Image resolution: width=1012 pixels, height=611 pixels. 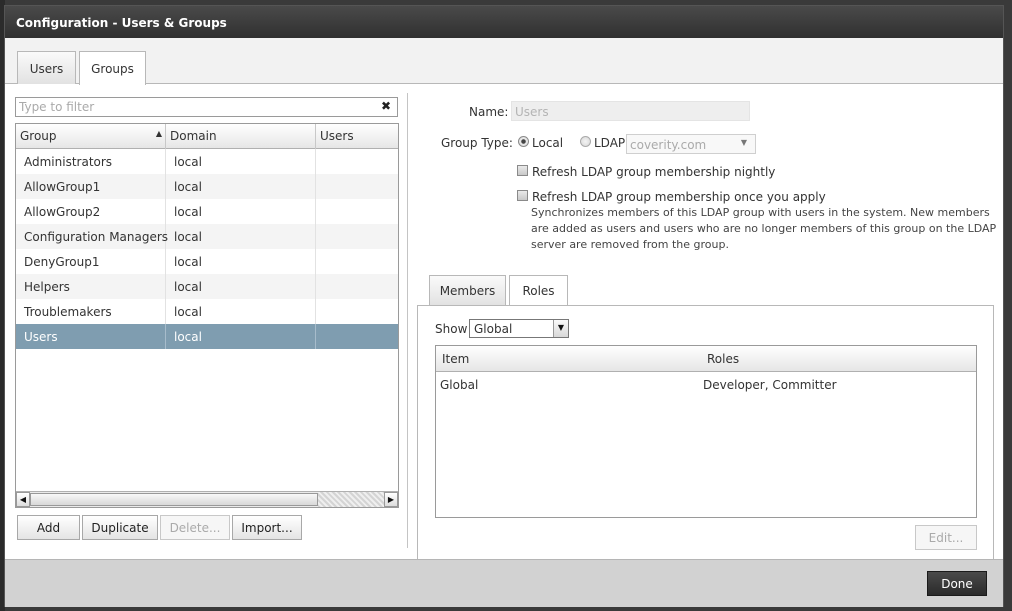 What do you see at coordinates (585, 141) in the screenshot?
I see `radio-ldap` at bounding box center [585, 141].